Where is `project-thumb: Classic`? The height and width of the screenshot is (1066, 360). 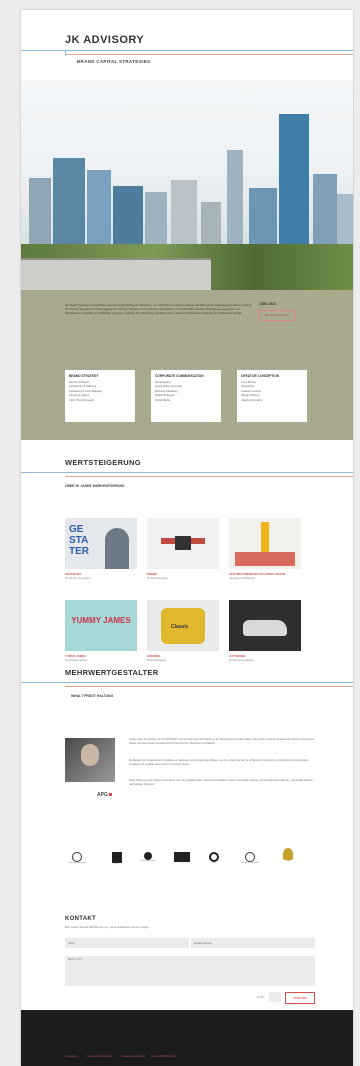 project-thumb: Classic is located at coordinates (183, 625).